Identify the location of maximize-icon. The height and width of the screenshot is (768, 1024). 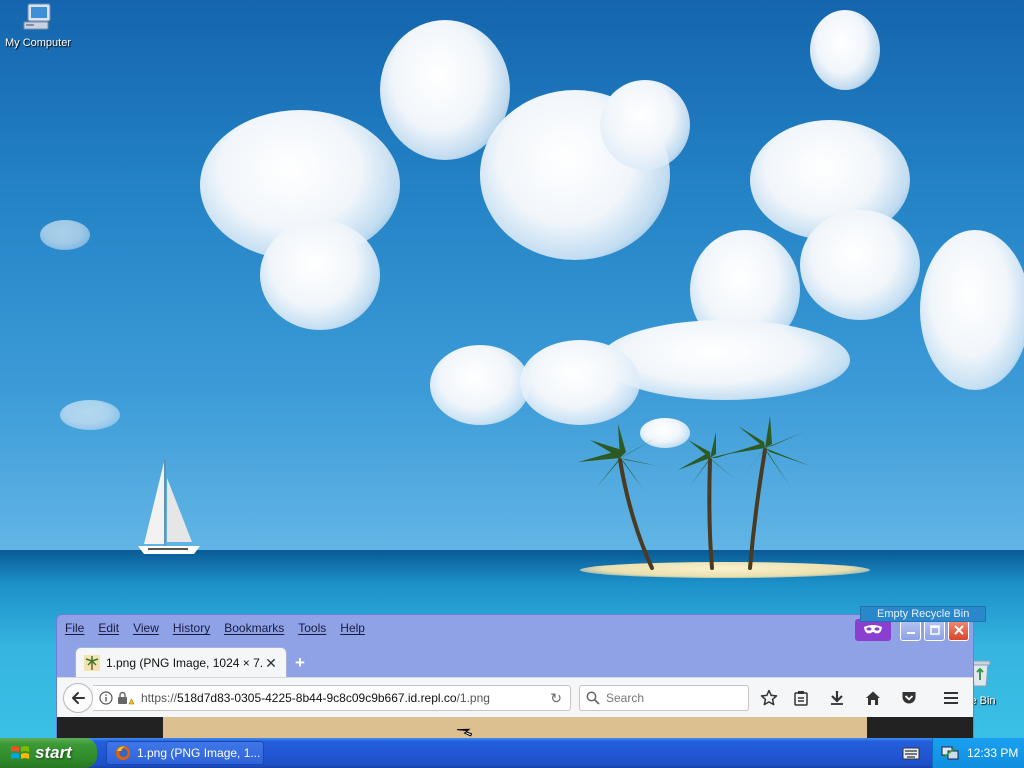
(934, 630).